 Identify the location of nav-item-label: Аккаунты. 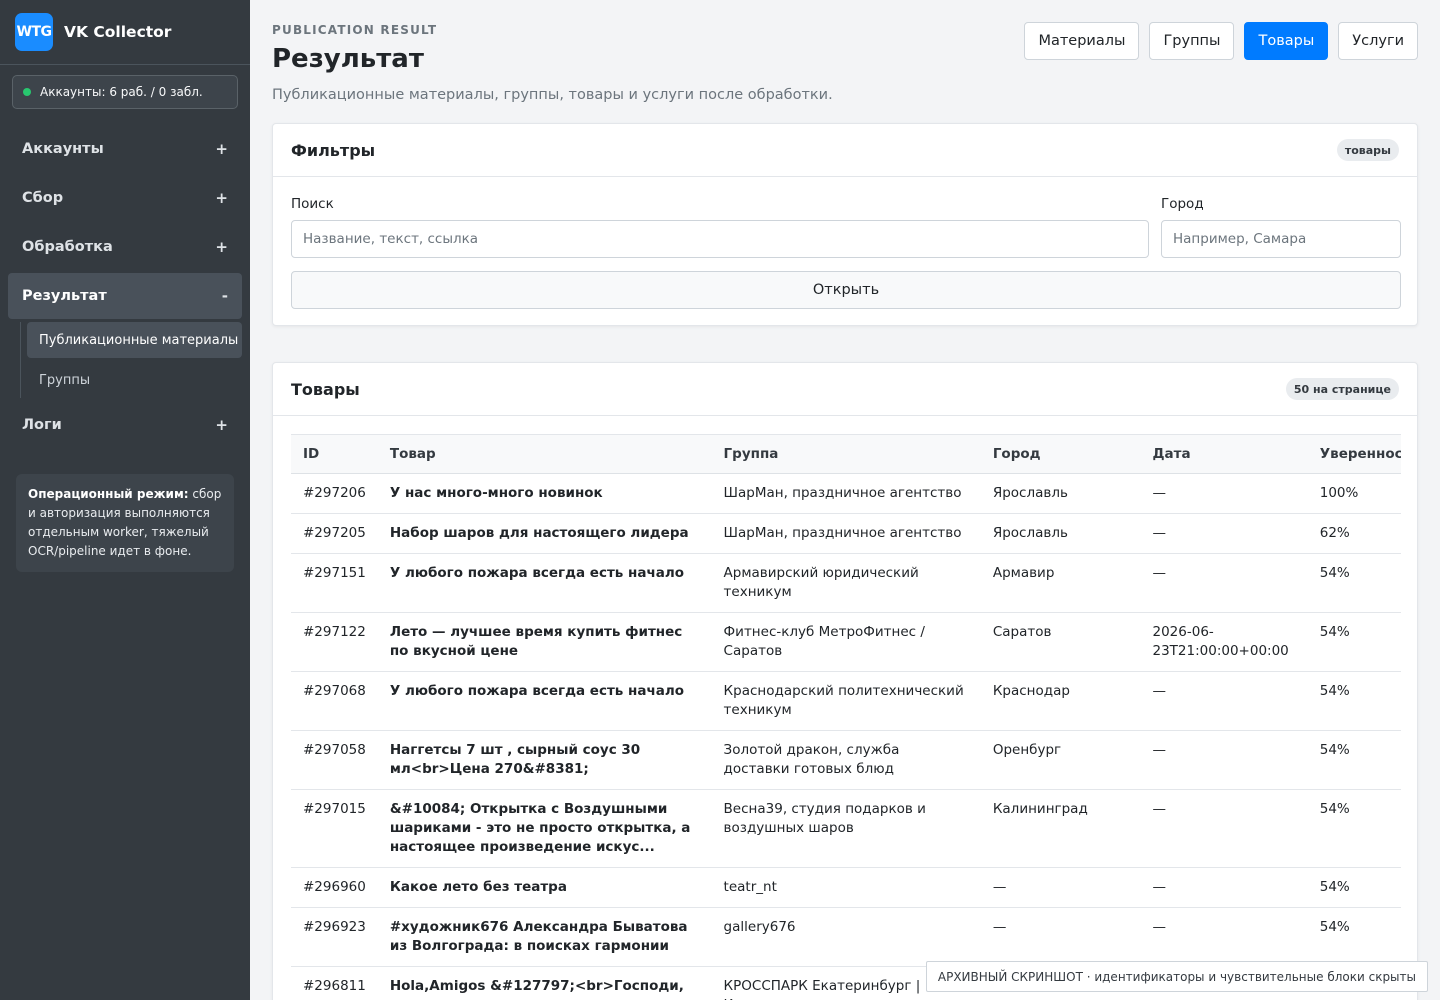
(63, 149).